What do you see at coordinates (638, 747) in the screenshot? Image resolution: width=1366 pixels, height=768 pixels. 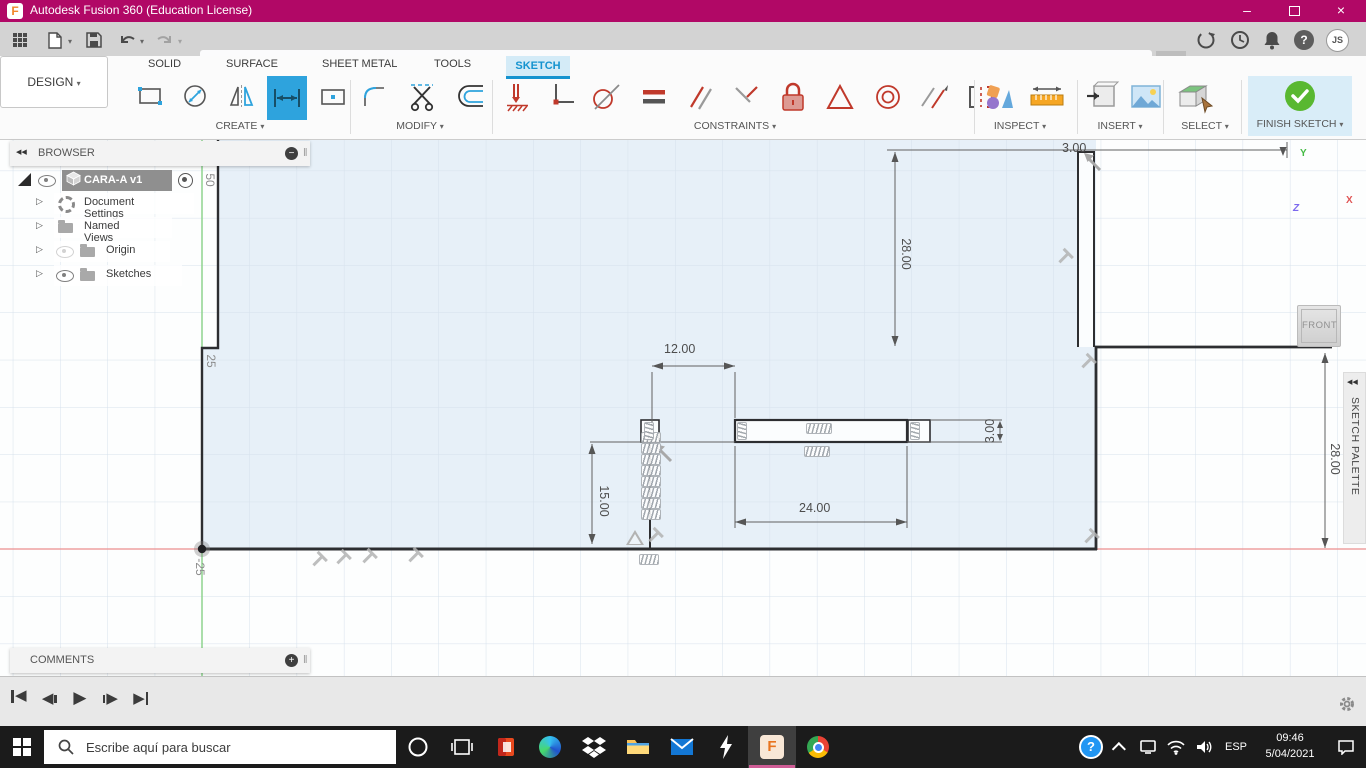 I see `file-explorer-icon` at bounding box center [638, 747].